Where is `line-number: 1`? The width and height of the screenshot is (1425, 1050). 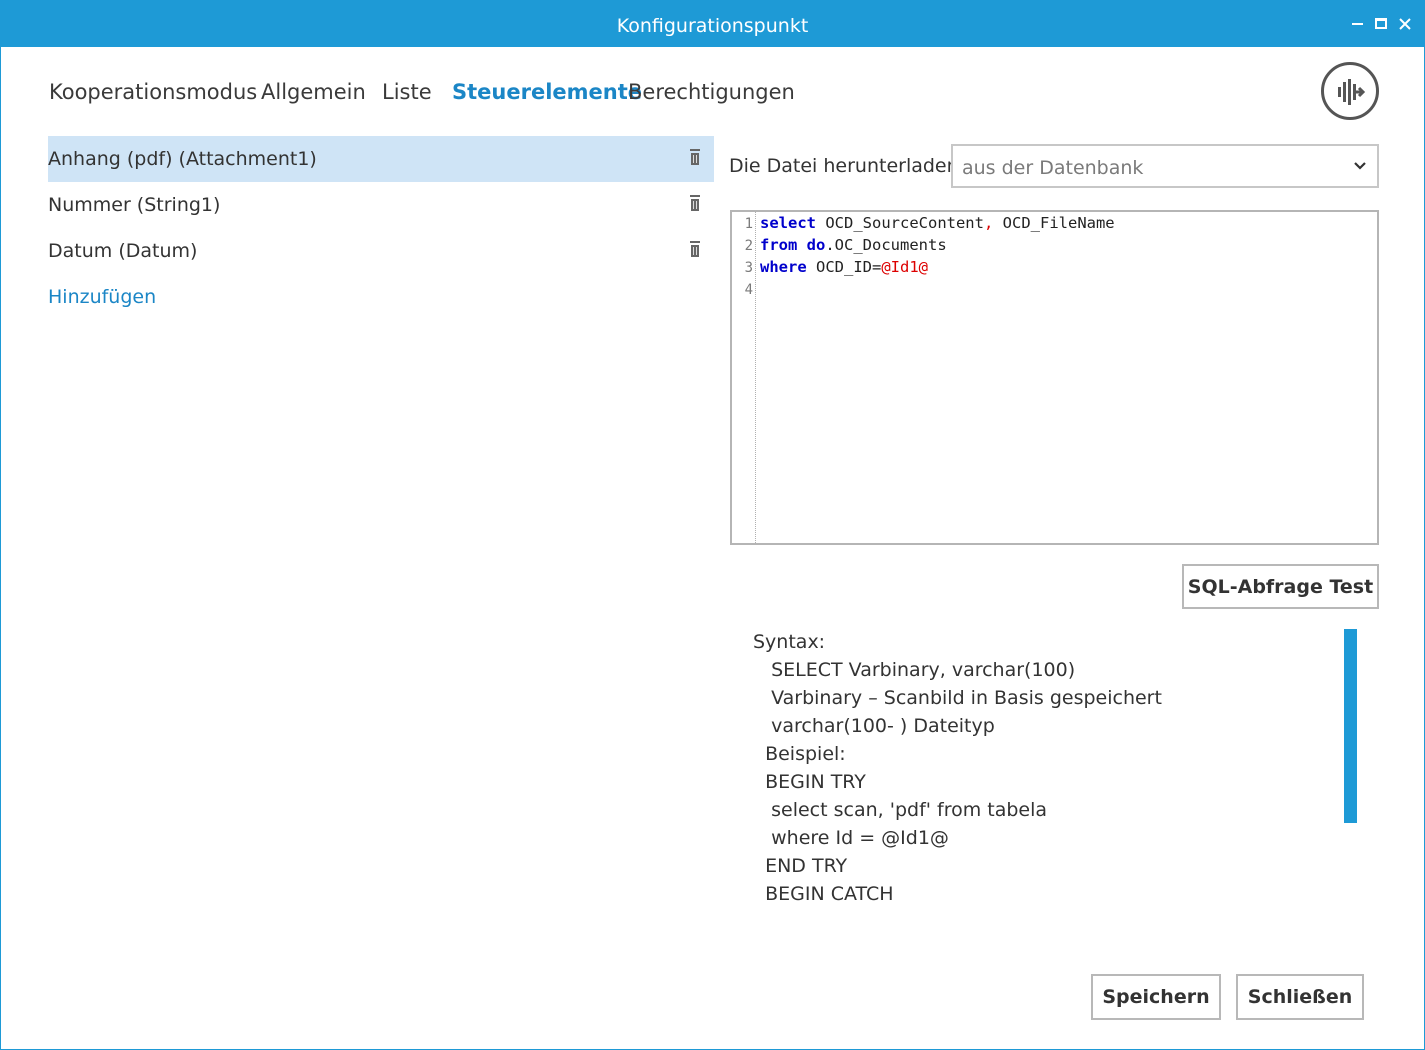 line-number: 1 is located at coordinates (748, 224).